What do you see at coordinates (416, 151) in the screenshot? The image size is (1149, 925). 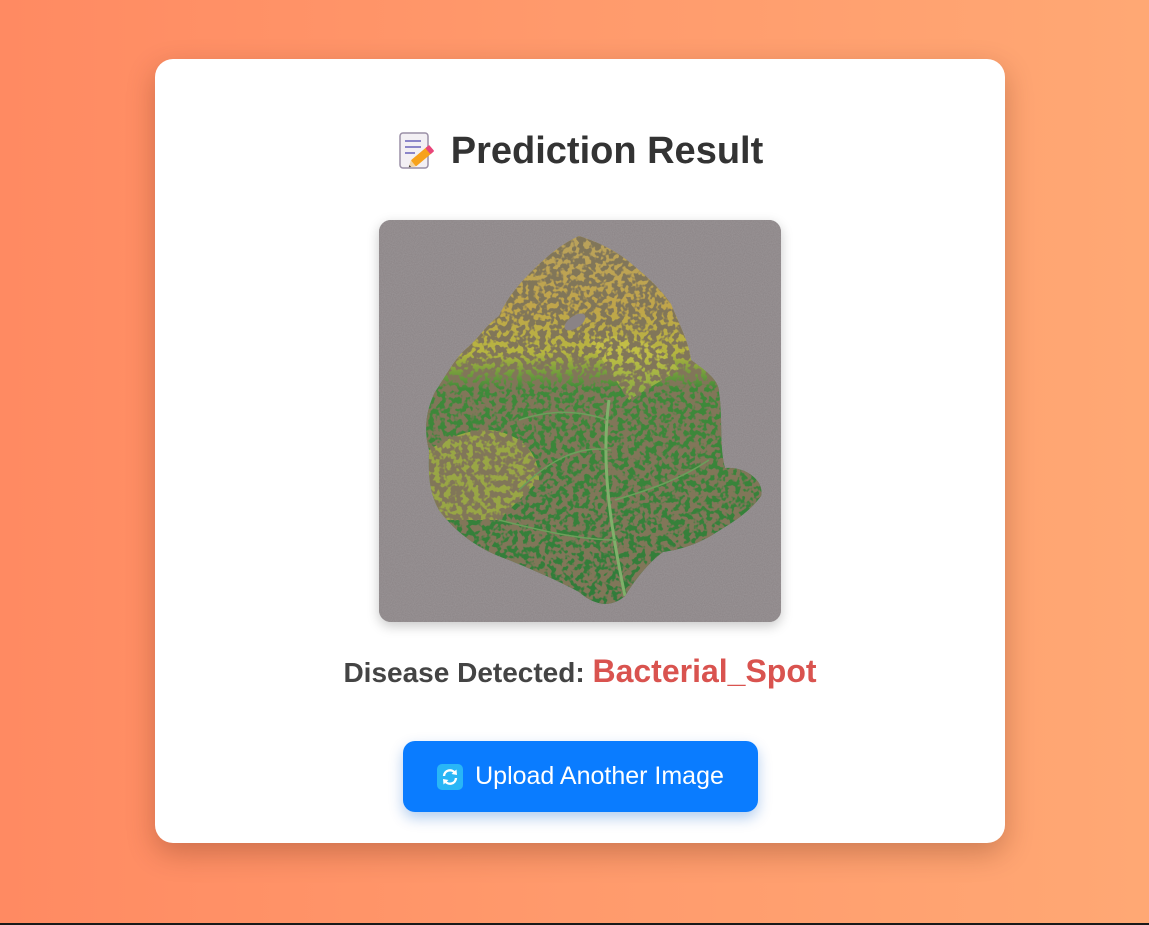 I see `memo-pencil-icon` at bounding box center [416, 151].